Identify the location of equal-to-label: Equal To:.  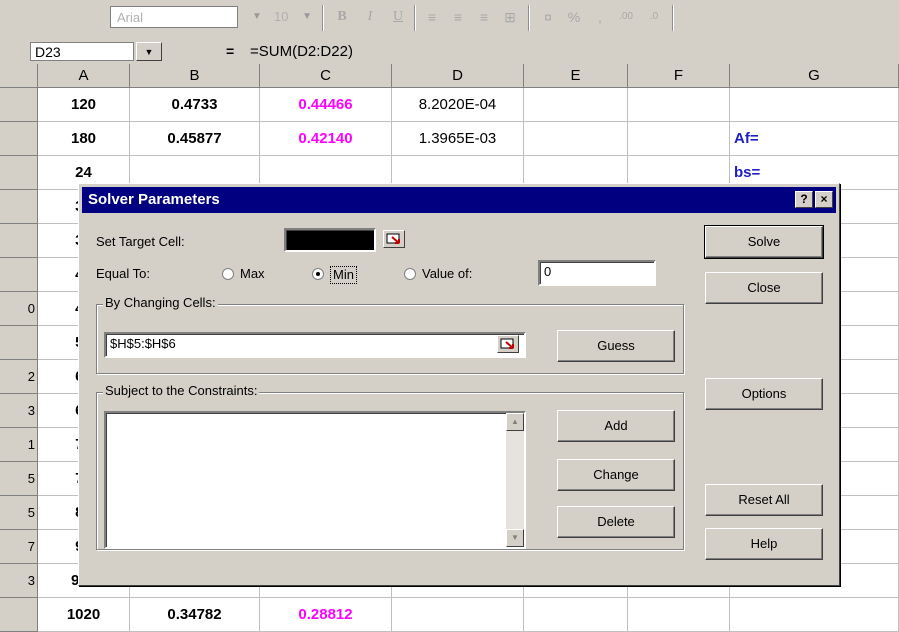
(123, 273).